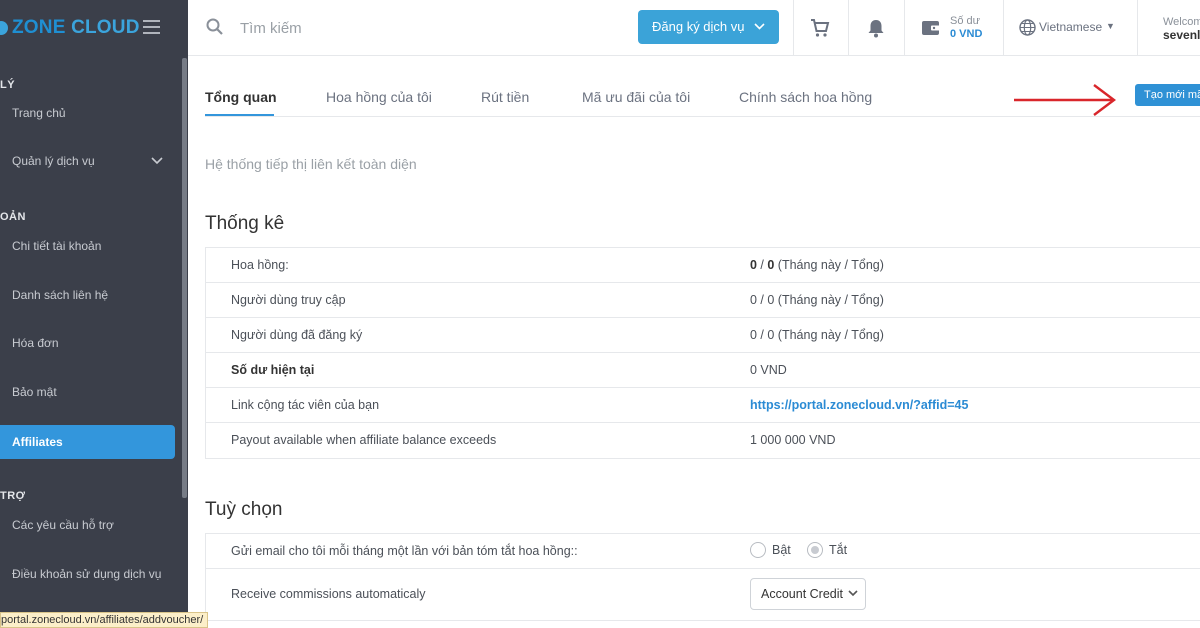  Describe the element at coordinates (87, 113) in the screenshot. I see `sidebar-item-home: Trang chủ` at that location.